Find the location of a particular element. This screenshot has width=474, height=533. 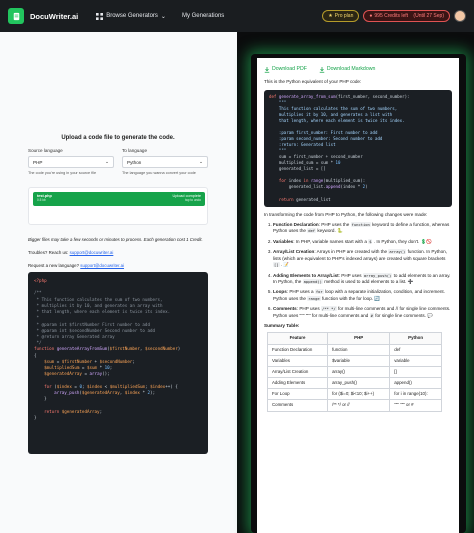

change-title: Adding Elements to Array/List is located at coordinates (306, 275).